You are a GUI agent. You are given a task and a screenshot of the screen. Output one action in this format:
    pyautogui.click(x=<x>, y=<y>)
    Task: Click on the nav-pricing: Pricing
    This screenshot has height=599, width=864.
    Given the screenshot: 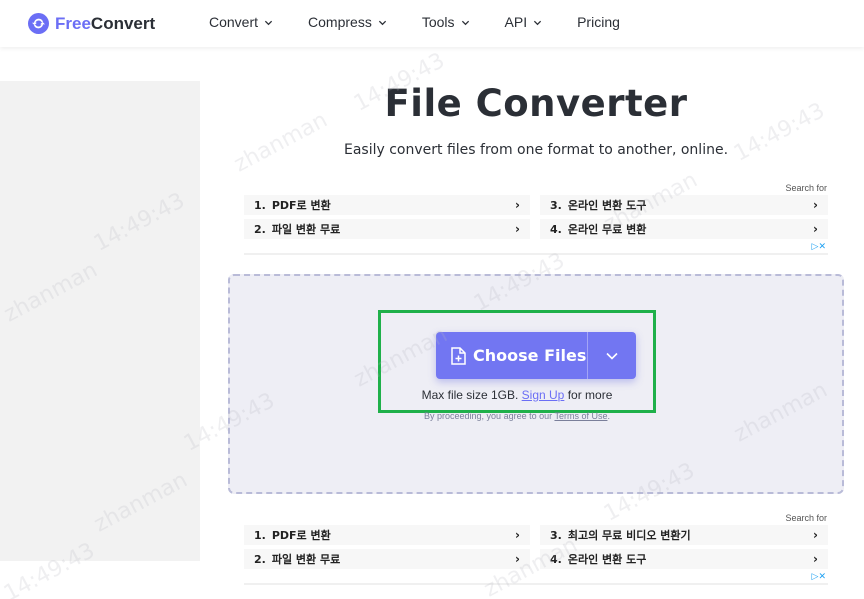 What is the action you would take?
    pyautogui.click(x=598, y=22)
    